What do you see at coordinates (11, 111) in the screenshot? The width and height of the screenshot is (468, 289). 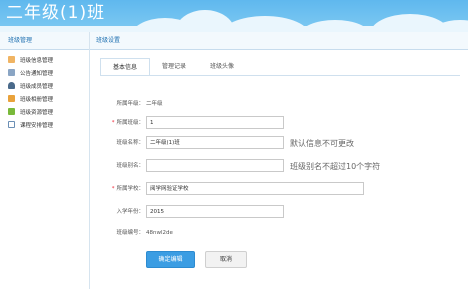 I see `resource-icon` at bounding box center [11, 111].